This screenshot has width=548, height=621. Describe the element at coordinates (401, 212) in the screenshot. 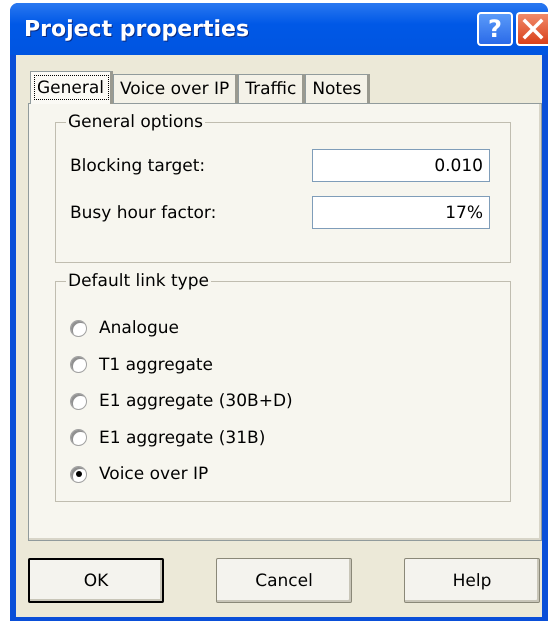

I see `input-field: 17%` at that location.